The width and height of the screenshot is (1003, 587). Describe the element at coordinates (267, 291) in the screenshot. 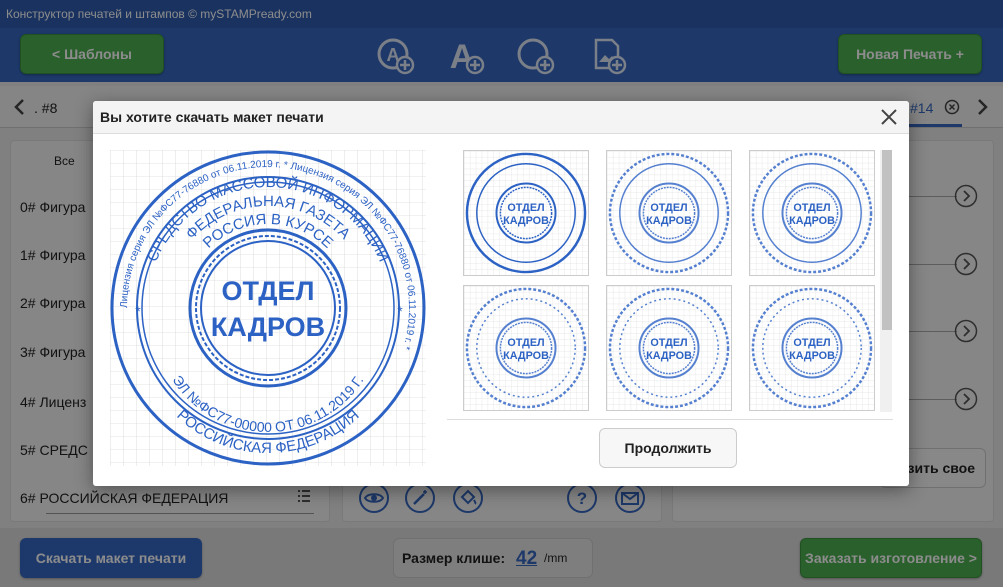

I see `stamp-center-line-1: ОТДЕЛ` at that location.